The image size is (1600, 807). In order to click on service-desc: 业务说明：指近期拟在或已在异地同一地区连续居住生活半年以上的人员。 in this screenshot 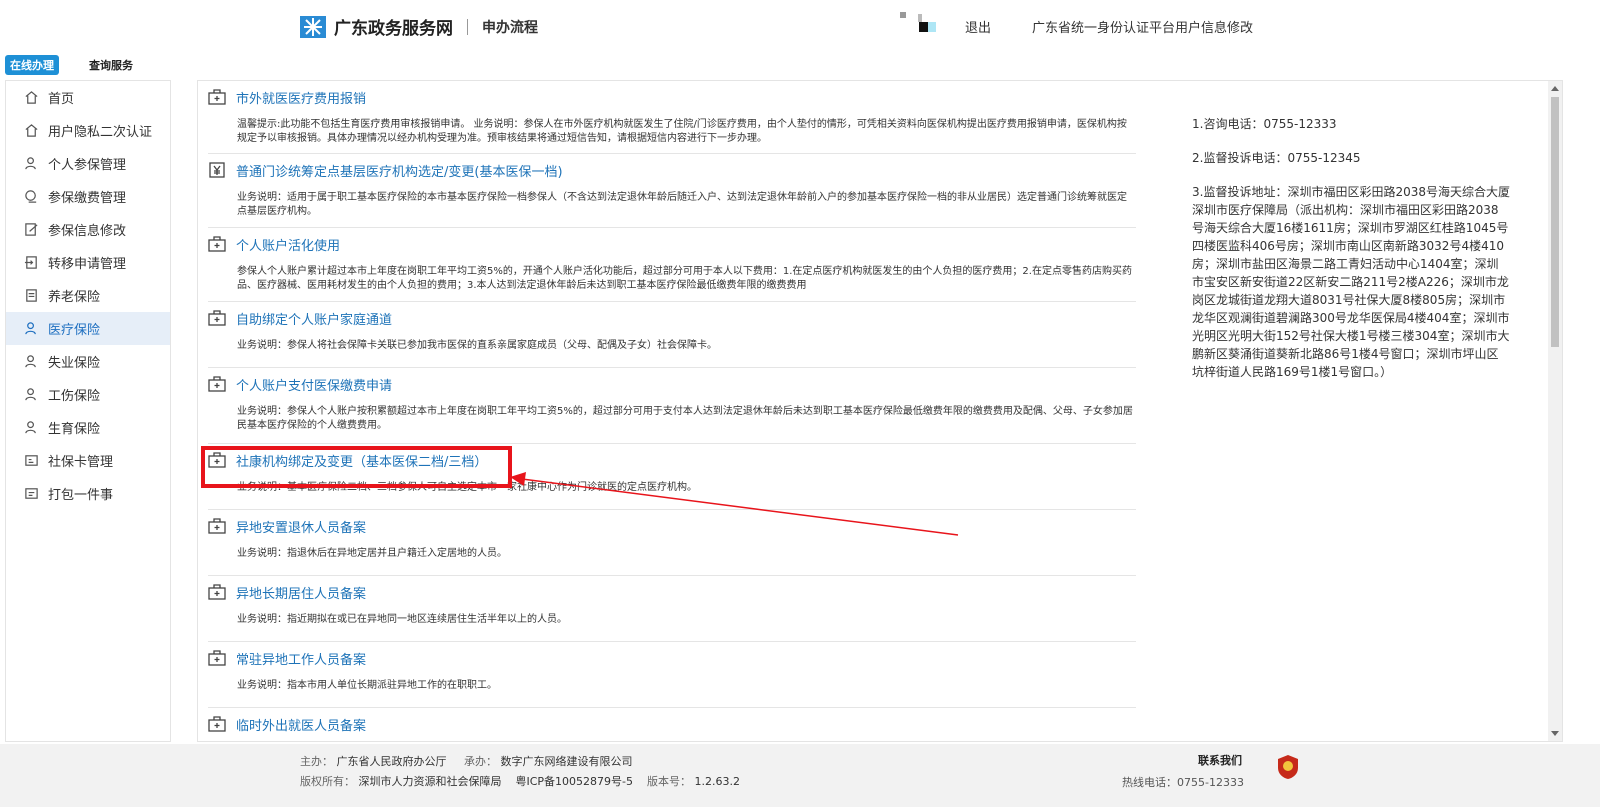, I will do `click(402, 619)`.